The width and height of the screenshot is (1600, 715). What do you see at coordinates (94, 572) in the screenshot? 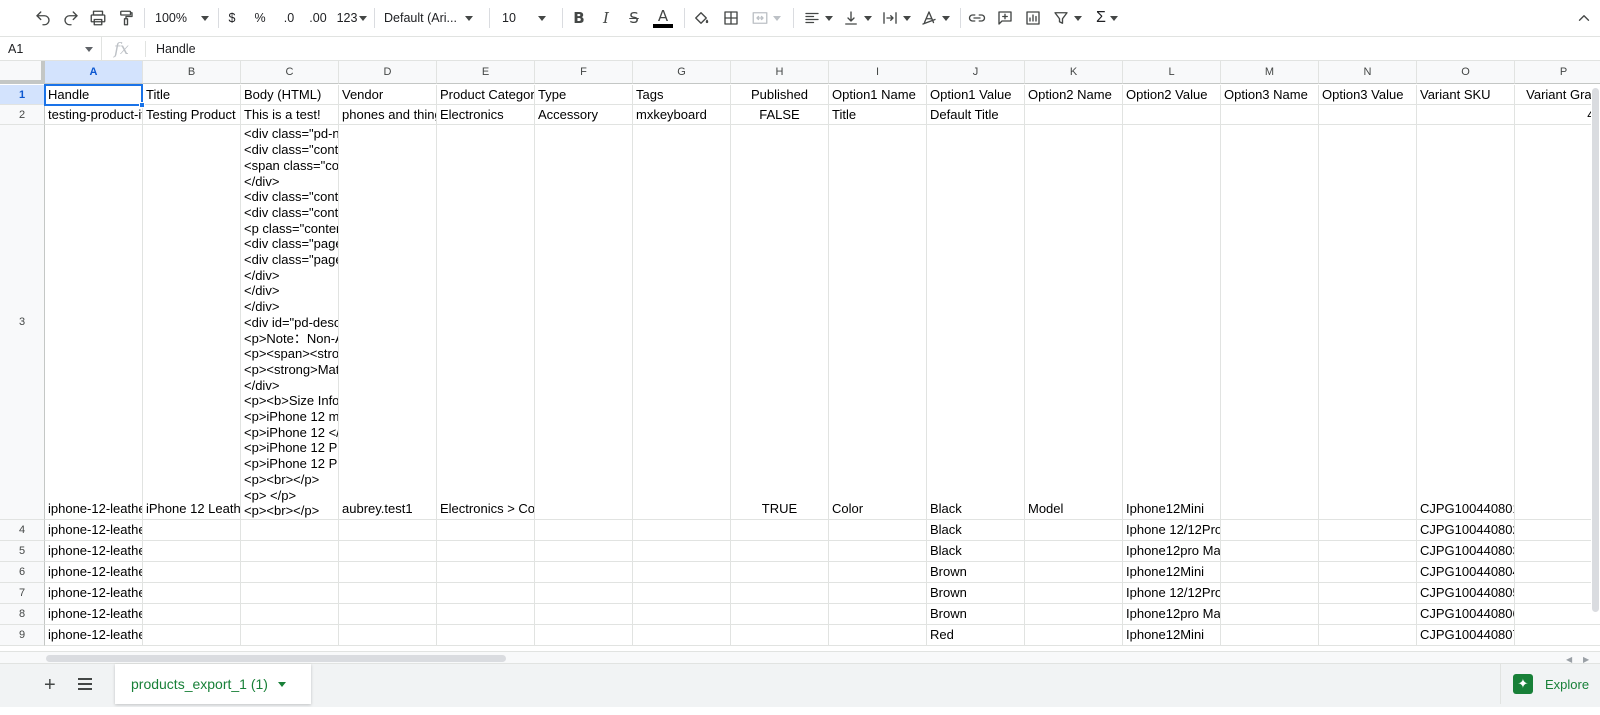
I see `cell-a6: iphone-12-leather-case` at bounding box center [94, 572].